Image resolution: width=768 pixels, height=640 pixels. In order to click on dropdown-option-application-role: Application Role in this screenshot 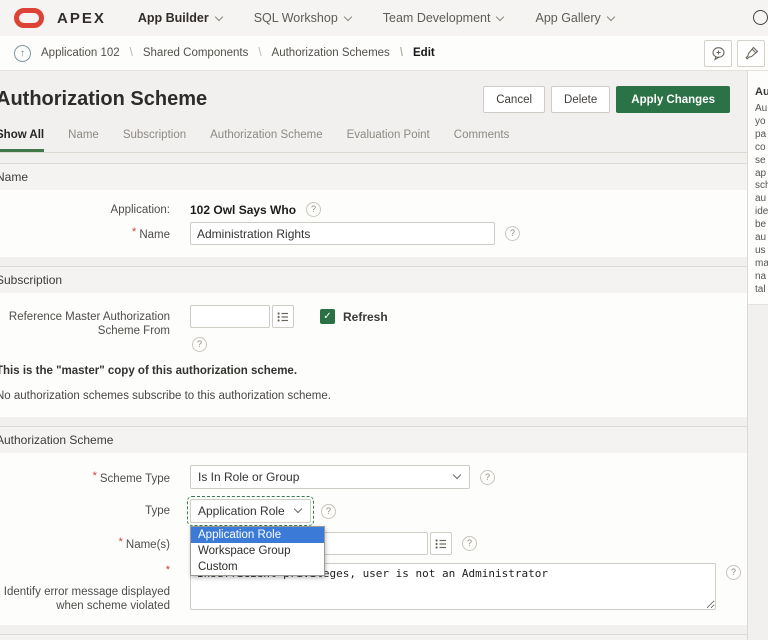, I will do `click(257, 535)`.